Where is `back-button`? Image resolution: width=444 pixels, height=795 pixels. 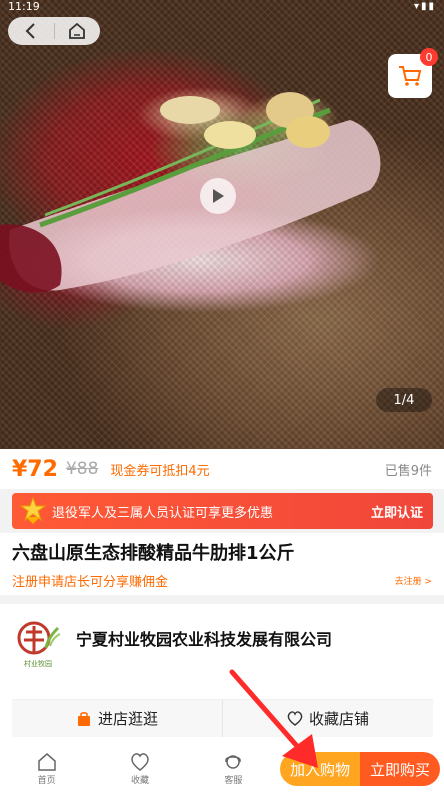
back-button is located at coordinates (31, 31).